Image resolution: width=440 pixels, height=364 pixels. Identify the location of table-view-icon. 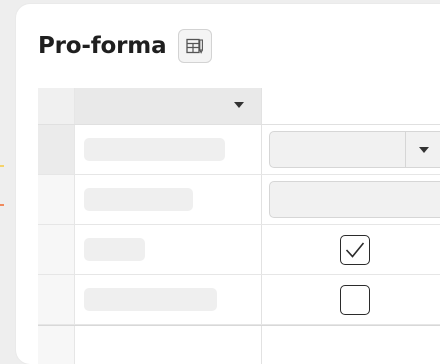
(195, 46).